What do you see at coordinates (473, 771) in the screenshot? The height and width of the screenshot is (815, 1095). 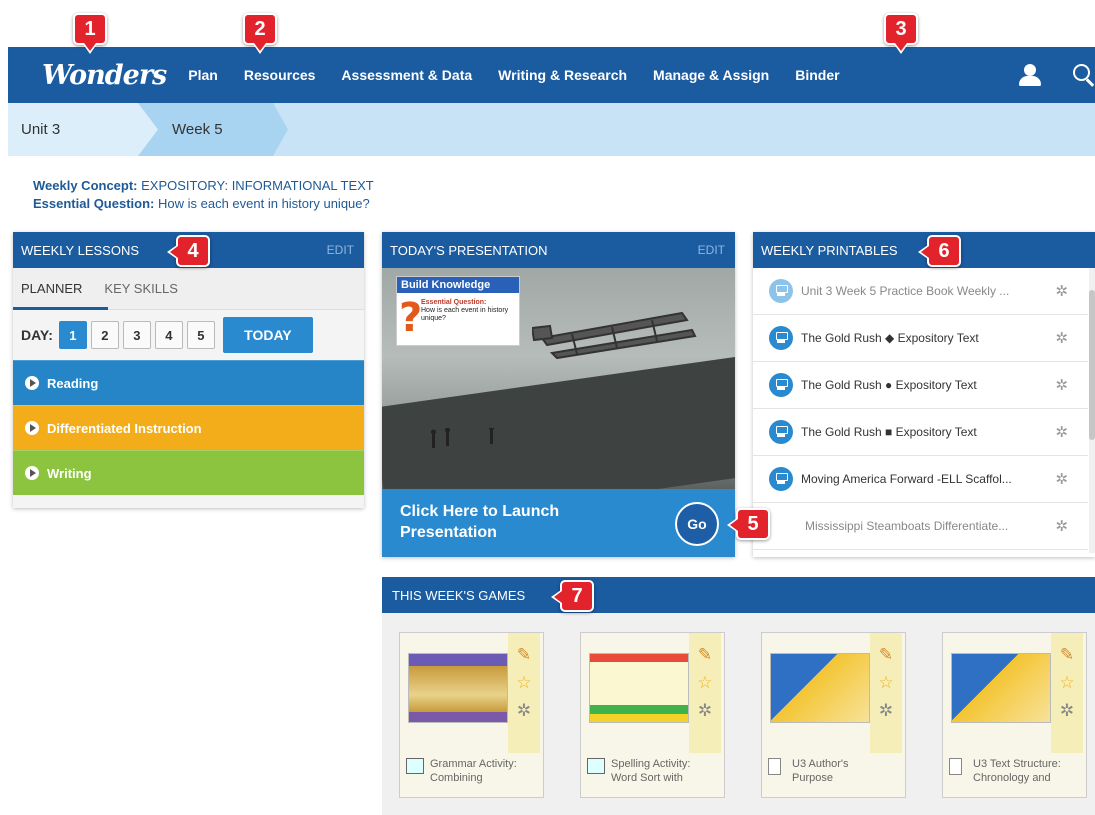 I see `game-caption: Grammar Activity: Combining` at bounding box center [473, 771].